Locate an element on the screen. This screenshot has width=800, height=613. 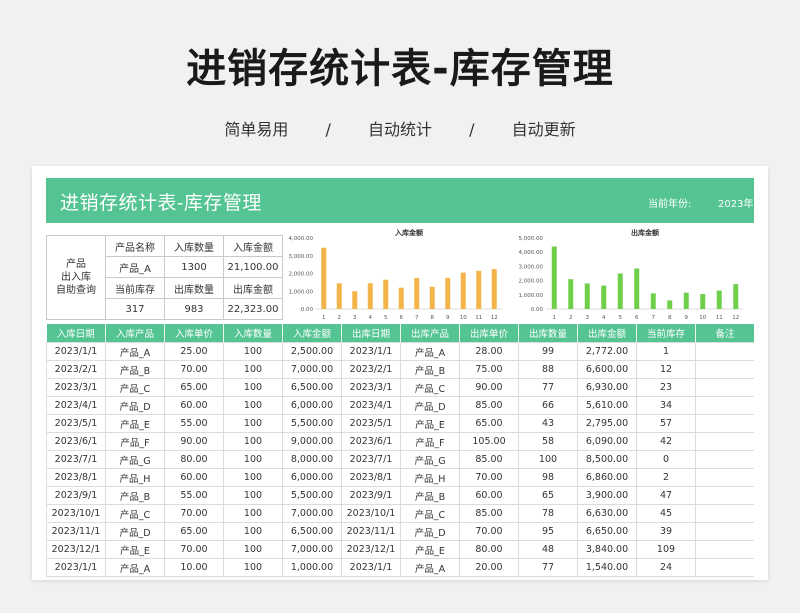
table-cell: 6,600.00 is located at coordinates (607, 369).